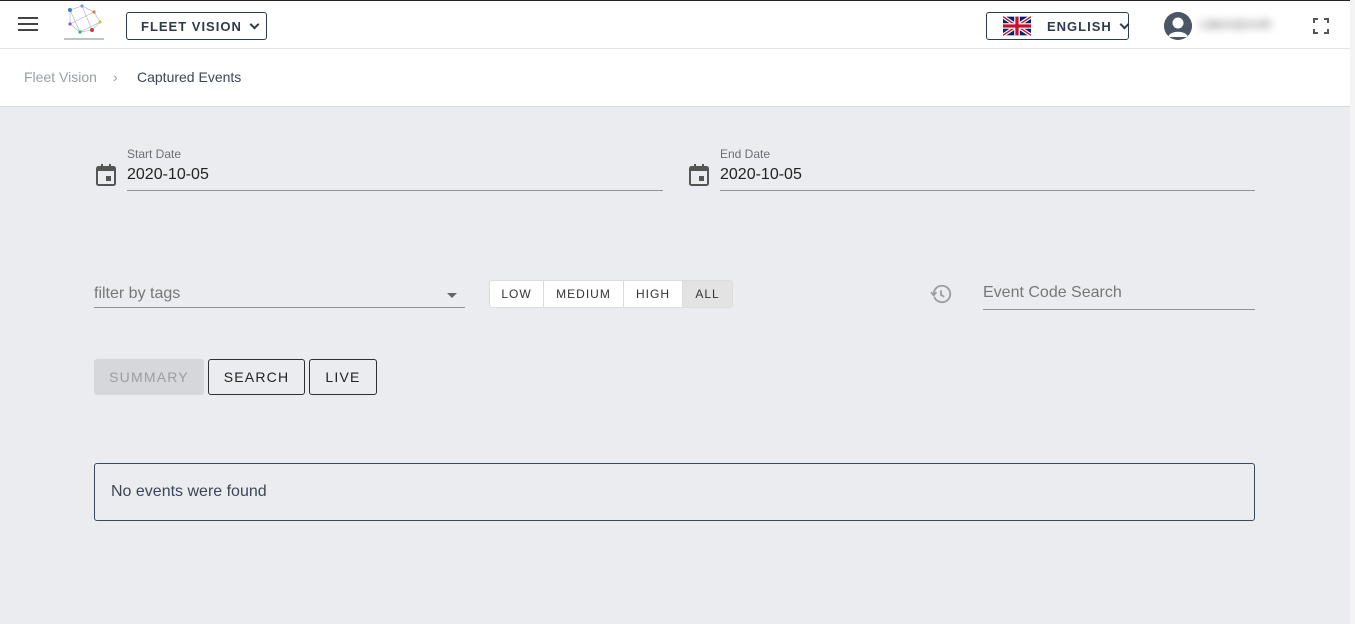 This screenshot has height=624, width=1355. I want to click on user-avatar-icon, so click(1178, 26).